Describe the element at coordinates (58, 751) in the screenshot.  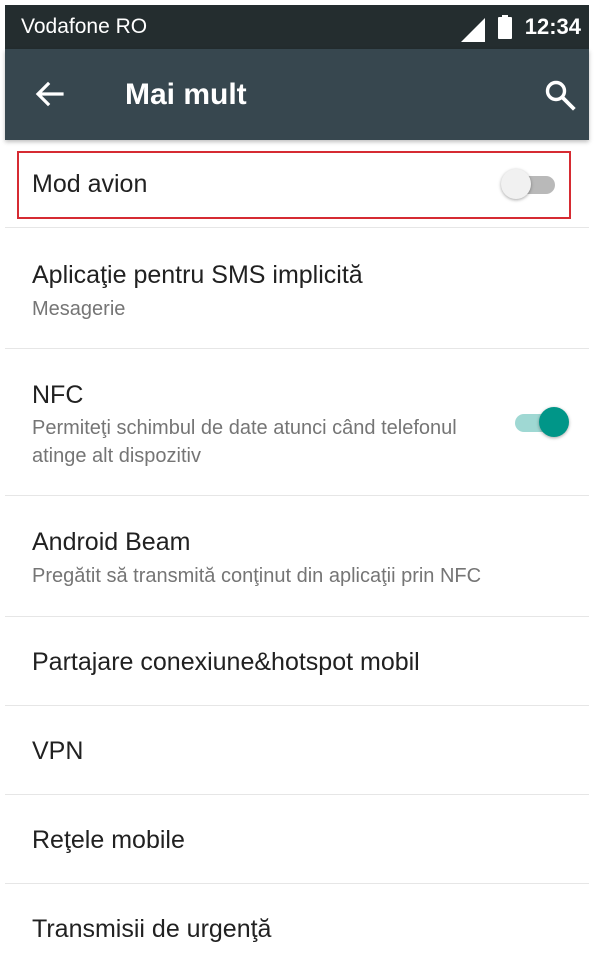
I see `setting-title: VPN` at that location.